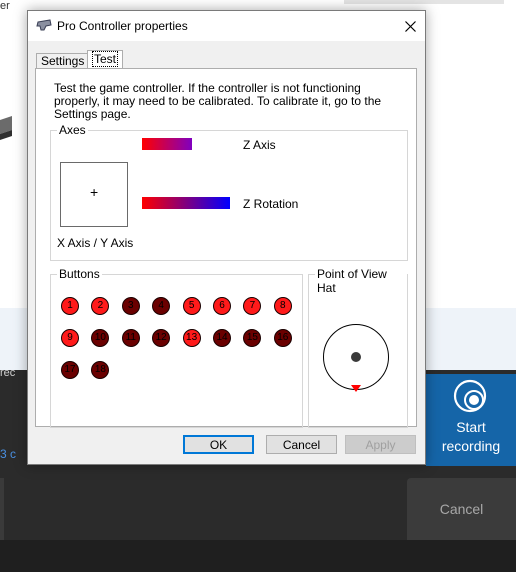 The image size is (516, 572). I want to click on close-button, so click(410, 26).